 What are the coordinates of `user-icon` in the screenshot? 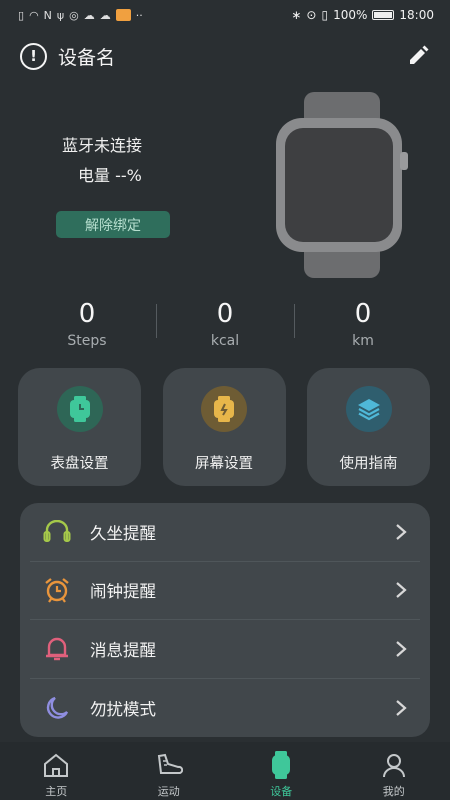 It's located at (394, 765).